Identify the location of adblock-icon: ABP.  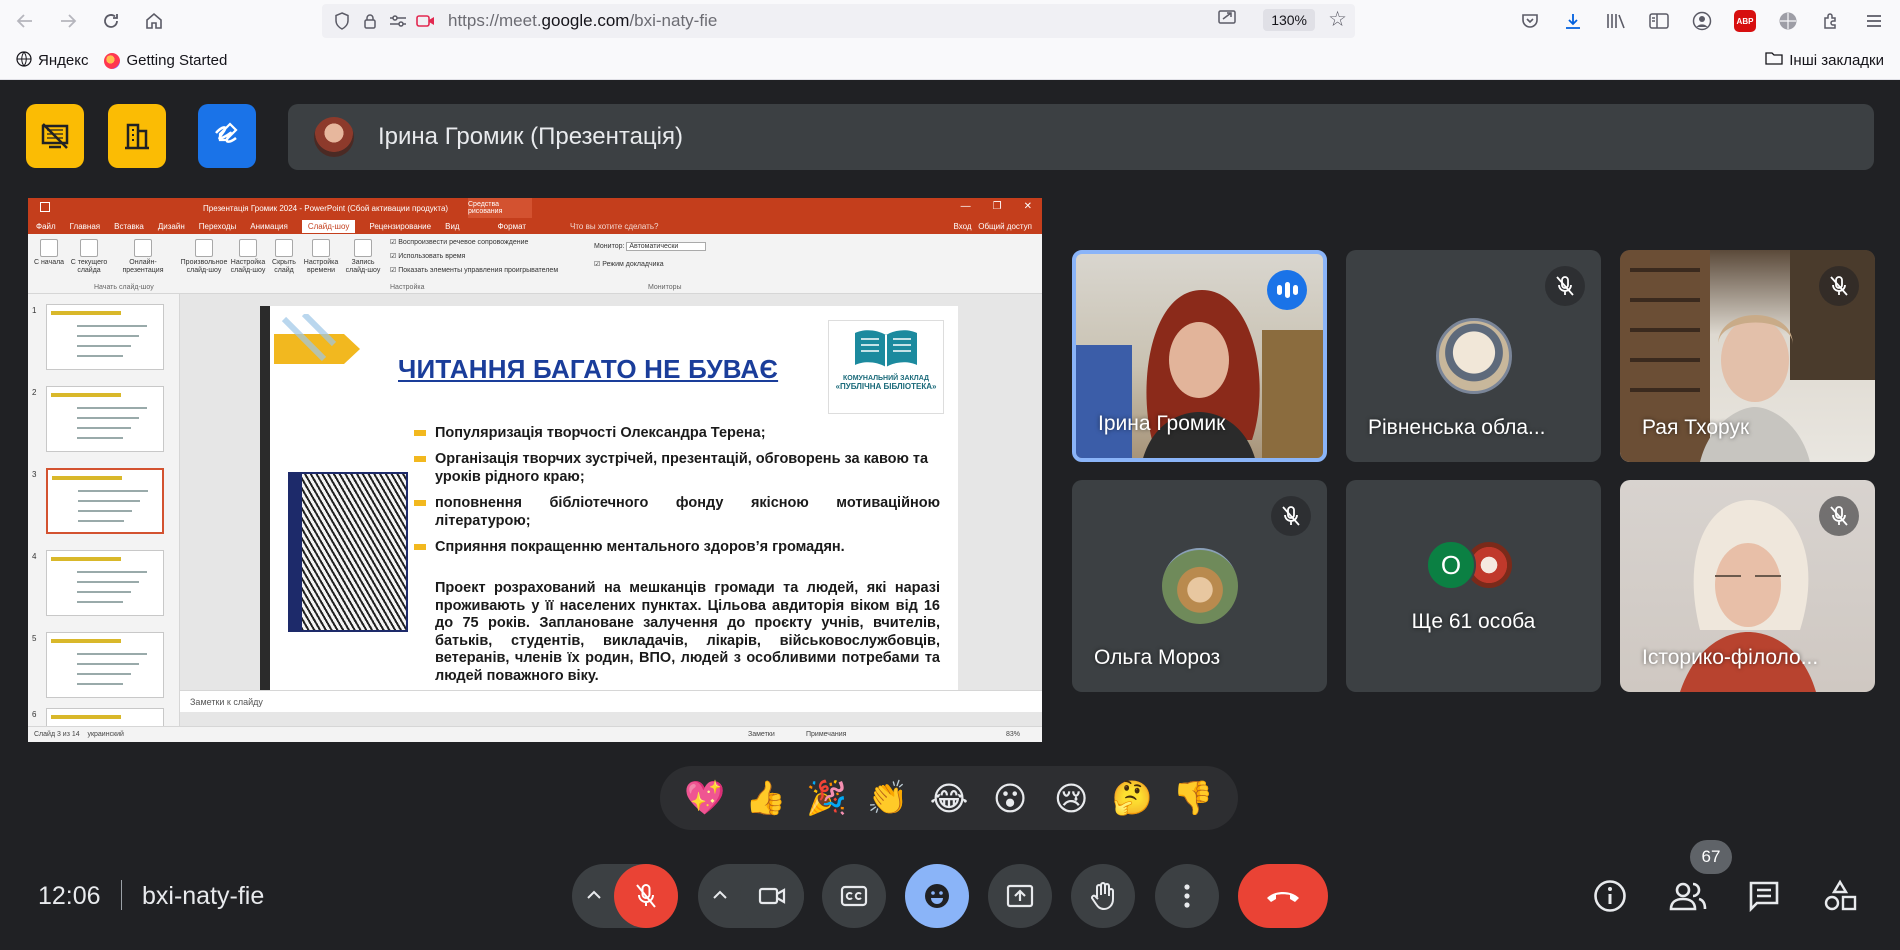
(1745, 21).